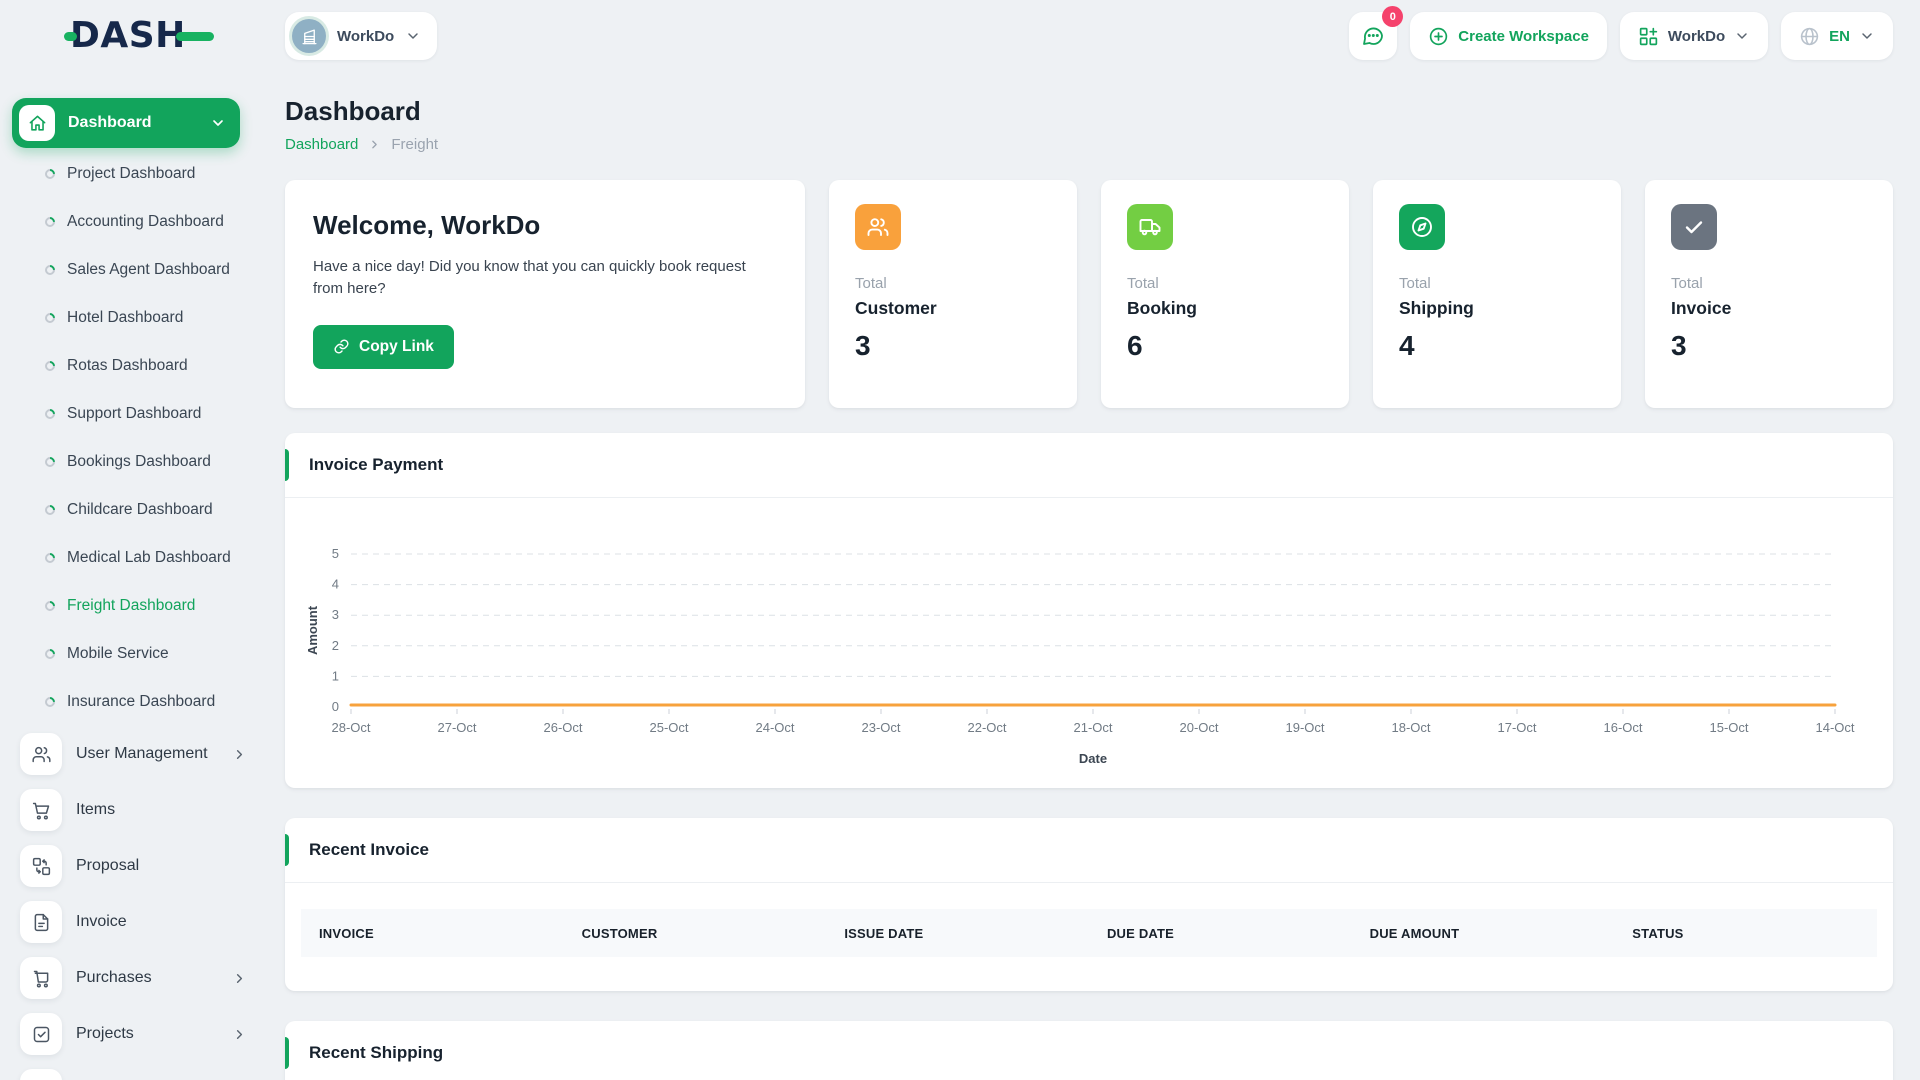 The image size is (1920, 1080). I want to click on svg-text: 4, so click(335, 584).